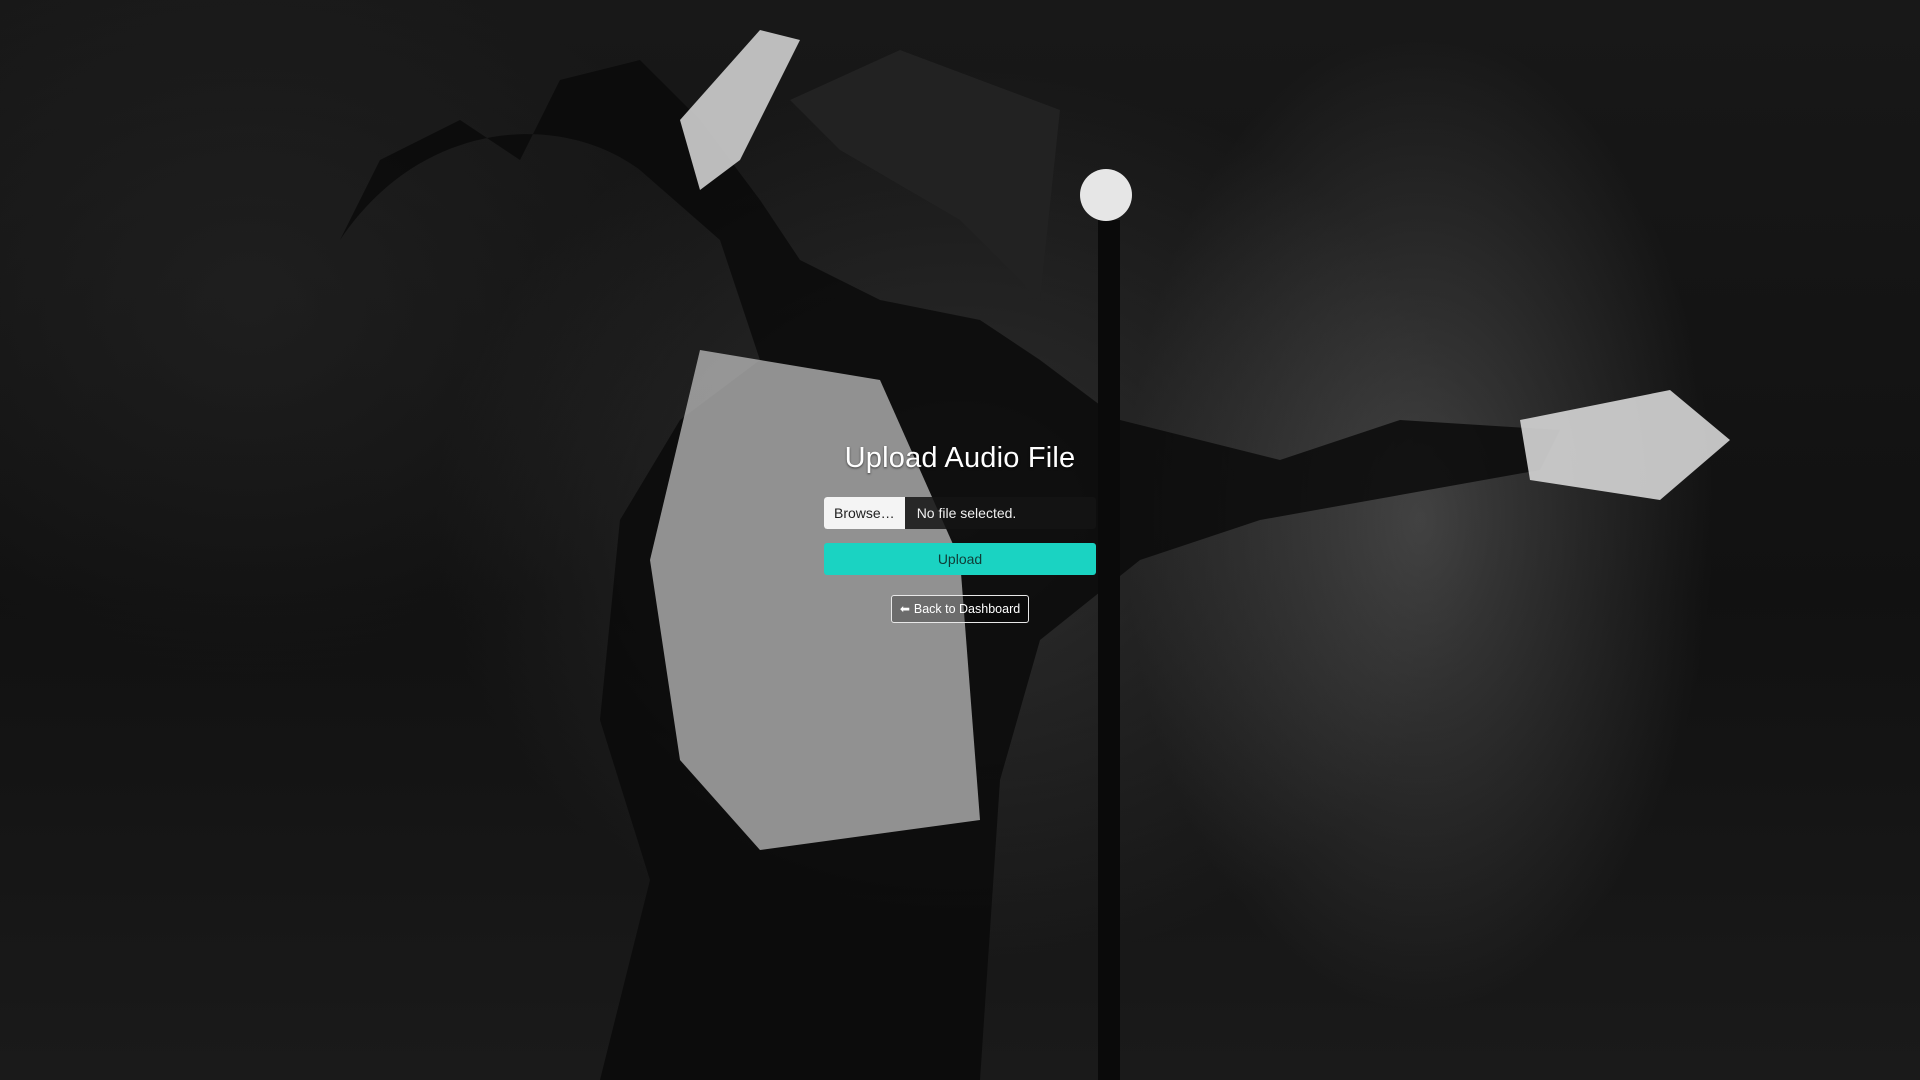 The height and width of the screenshot is (1080, 1920). What do you see at coordinates (960, 458) in the screenshot?
I see `page-title: Upload Audio File` at bounding box center [960, 458].